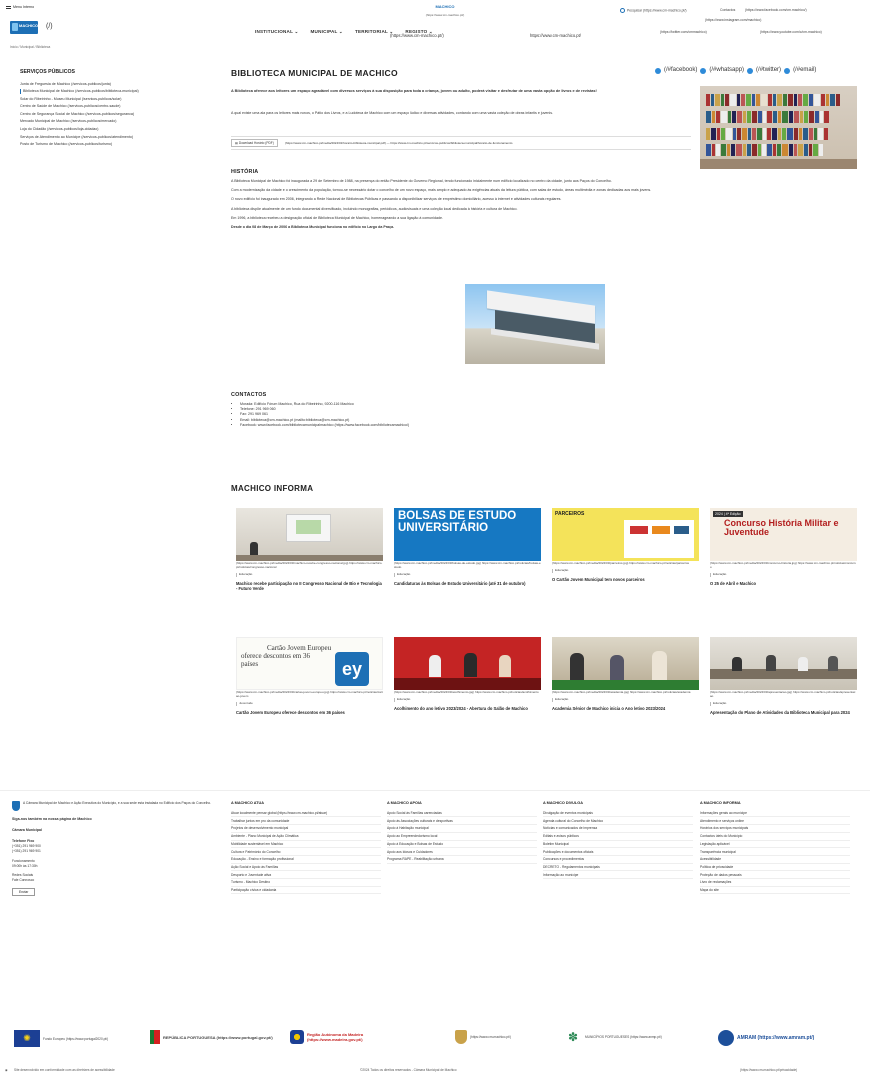 The image size is (870, 1077). I want to click on footer-row: Câmara Municipal, so click(27, 830).